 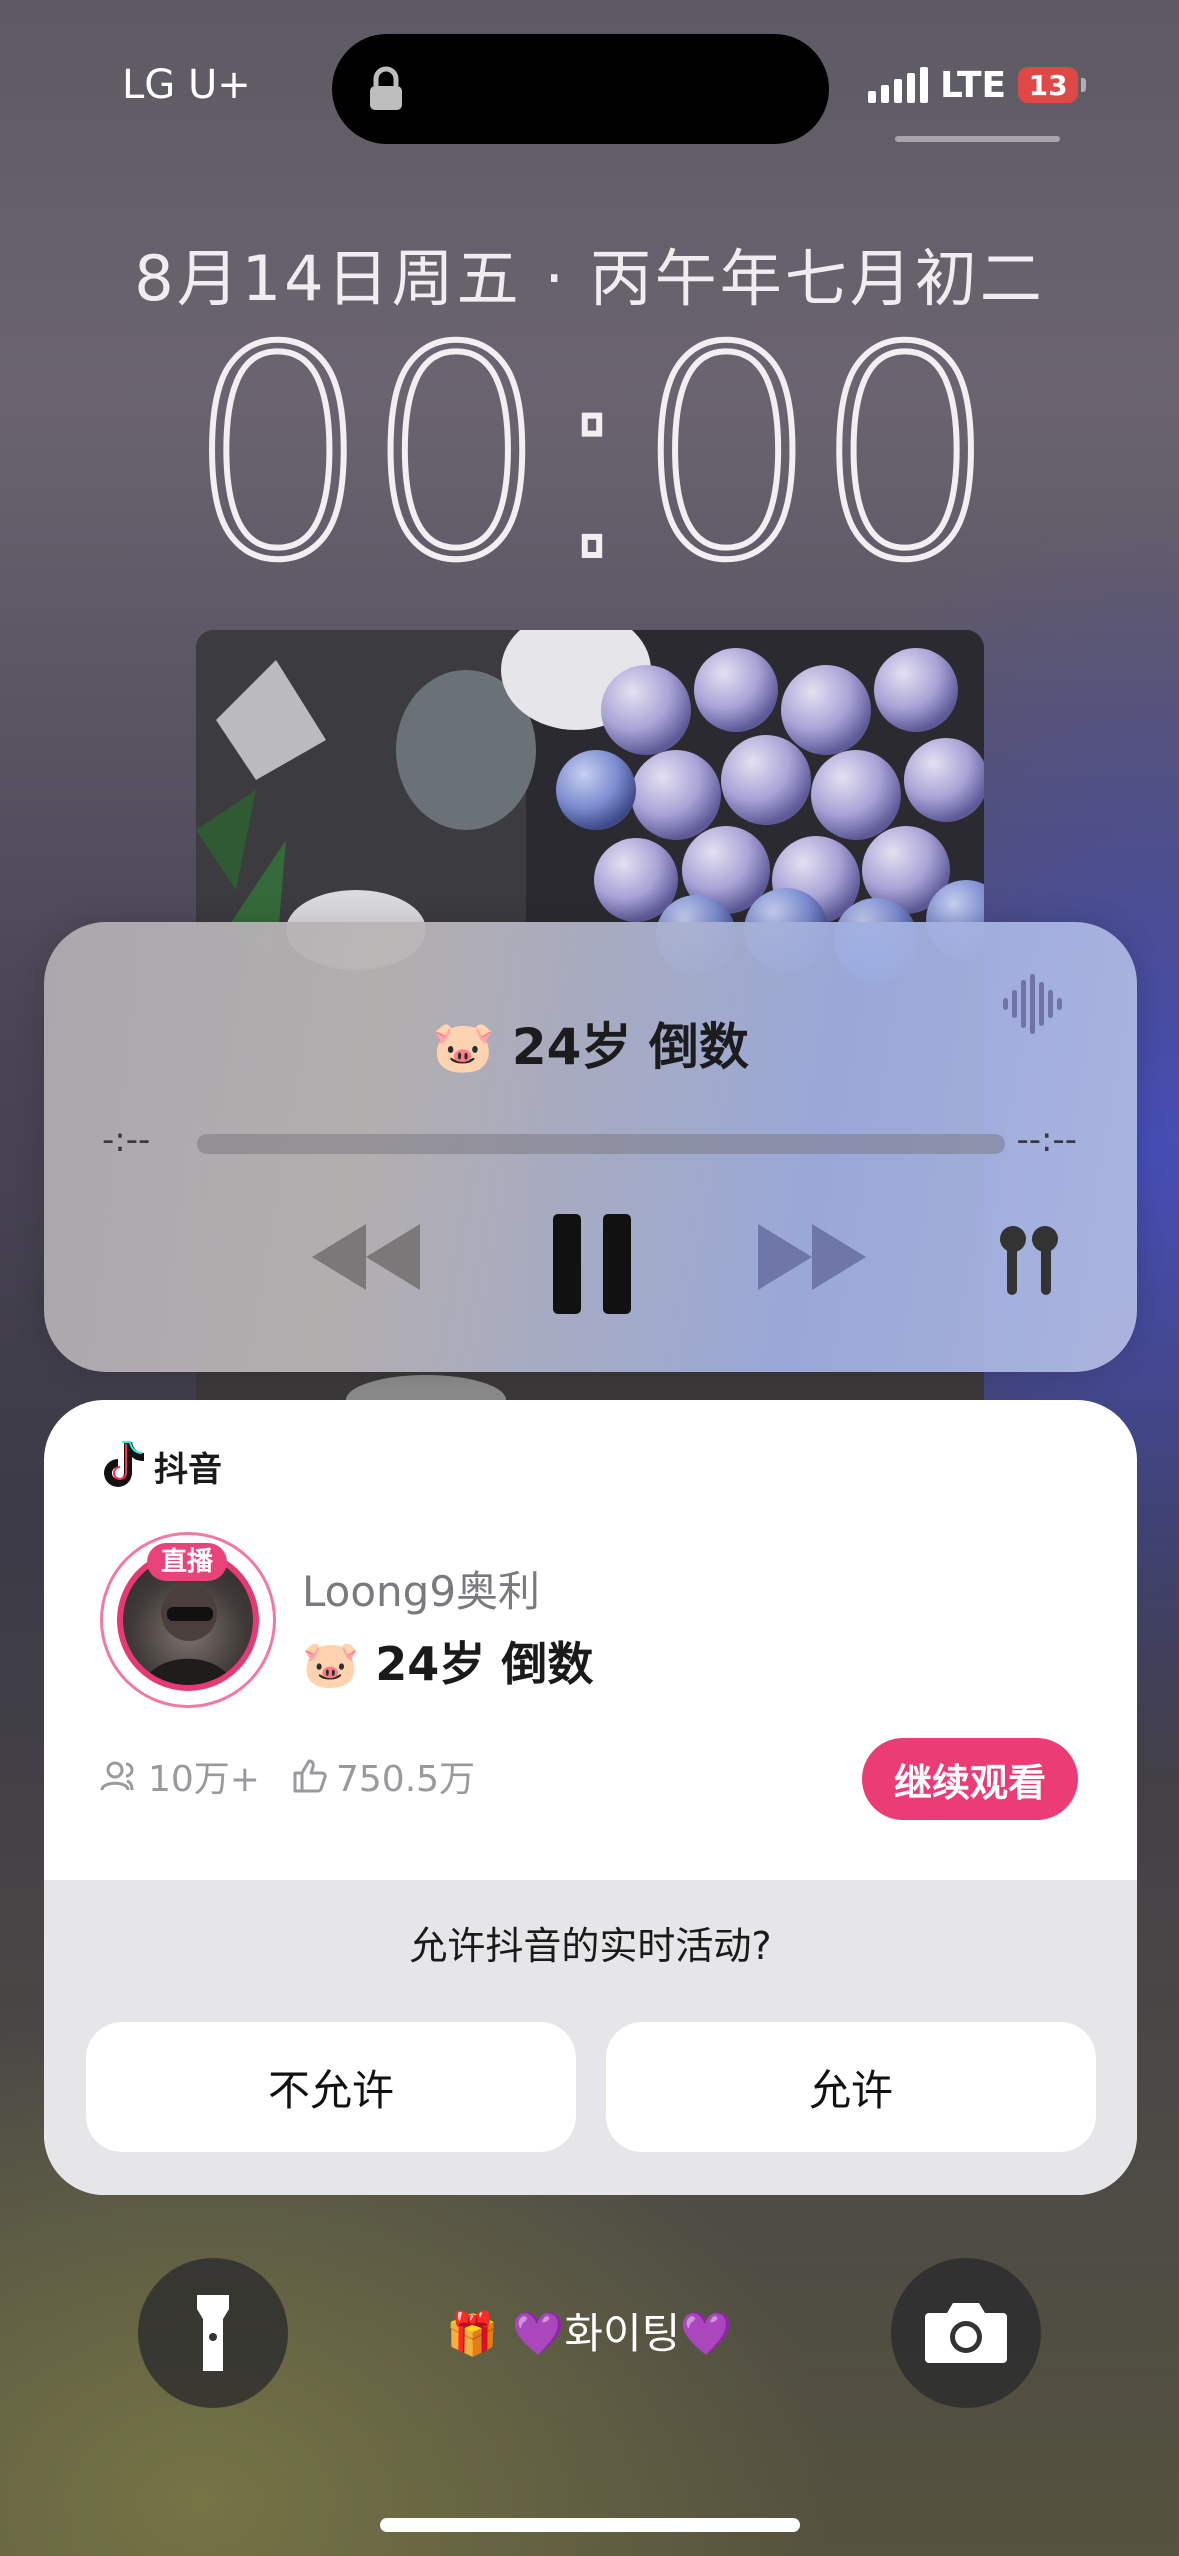 What do you see at coordinates (973, 85) in the screenshot?
I see `network-label: LTE` at bounding box center [973, 85].